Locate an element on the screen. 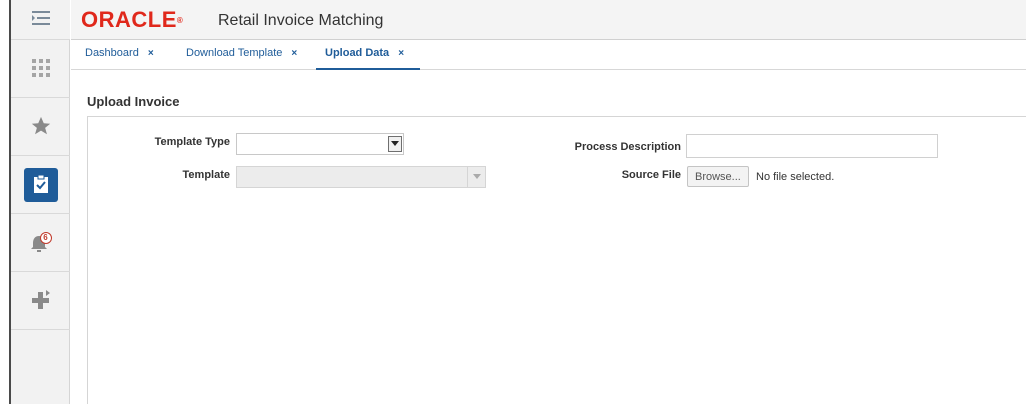 This screenshot has width=1026, height=404. star-icon is located at coordinates (41, 127).